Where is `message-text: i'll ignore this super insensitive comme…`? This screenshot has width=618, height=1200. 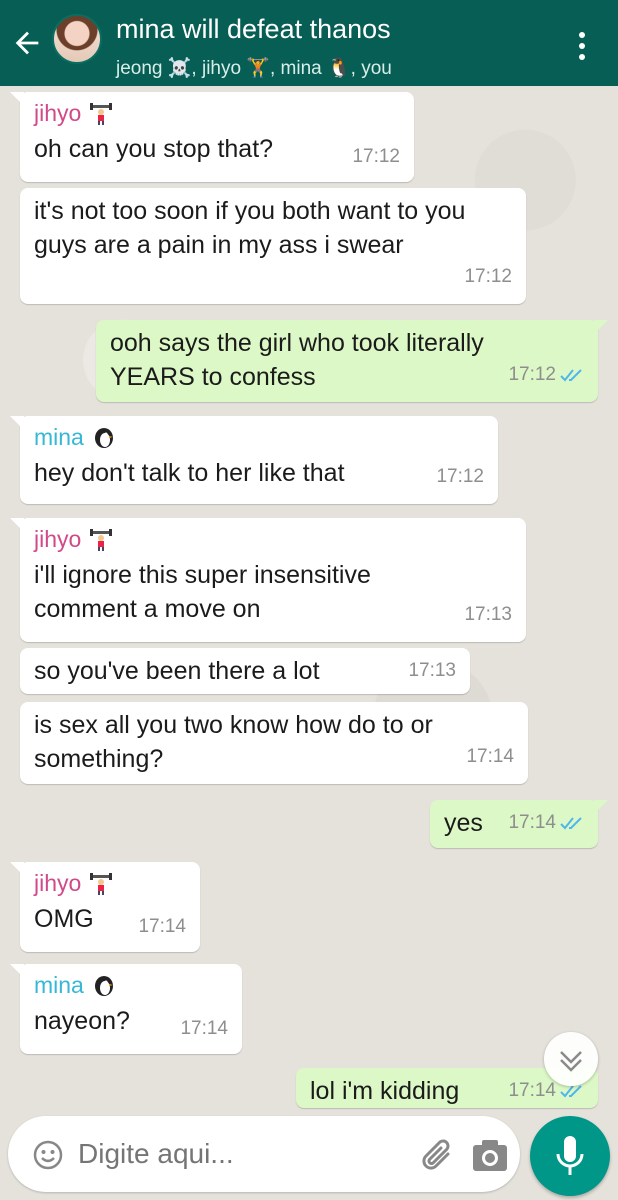 message-text: i'll ignore this super insensitive comme… is located at coordinates (202, 592).